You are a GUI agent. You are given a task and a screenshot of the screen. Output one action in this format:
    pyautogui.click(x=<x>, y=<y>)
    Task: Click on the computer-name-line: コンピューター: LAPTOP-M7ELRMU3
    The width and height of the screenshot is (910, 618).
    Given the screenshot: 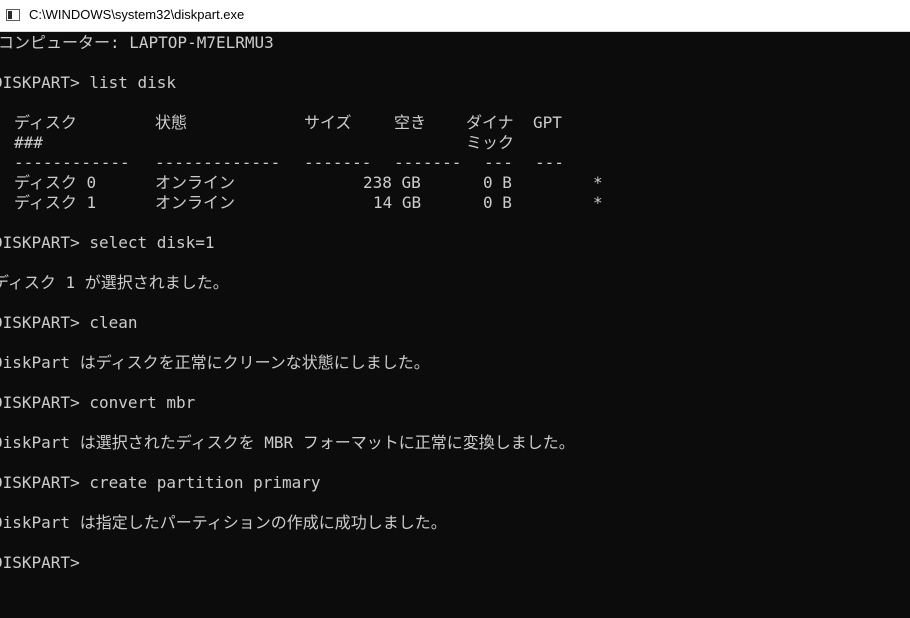 What is the action you would take?
    pyautogui.click(x=137, y=42)
    